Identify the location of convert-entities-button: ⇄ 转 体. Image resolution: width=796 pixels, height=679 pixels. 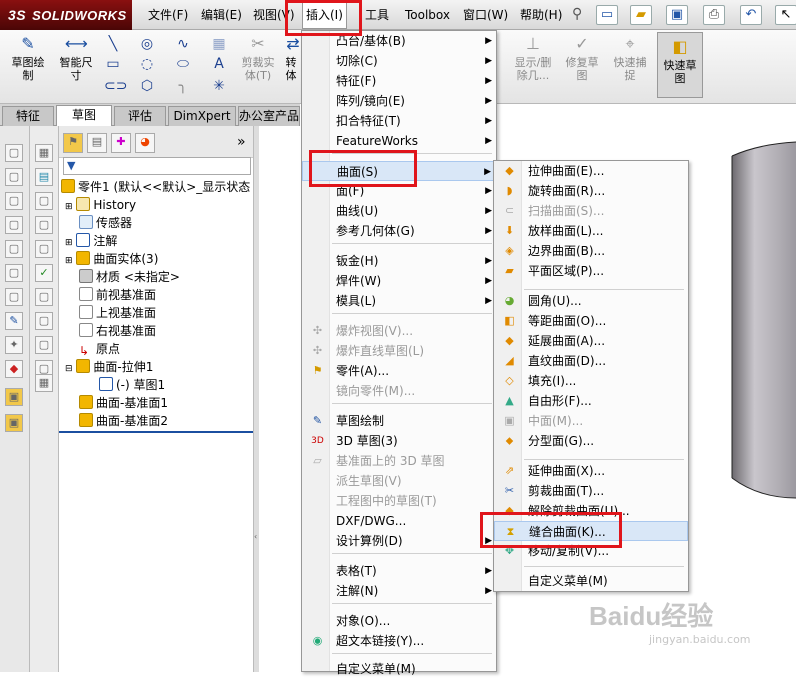
(291, 58).